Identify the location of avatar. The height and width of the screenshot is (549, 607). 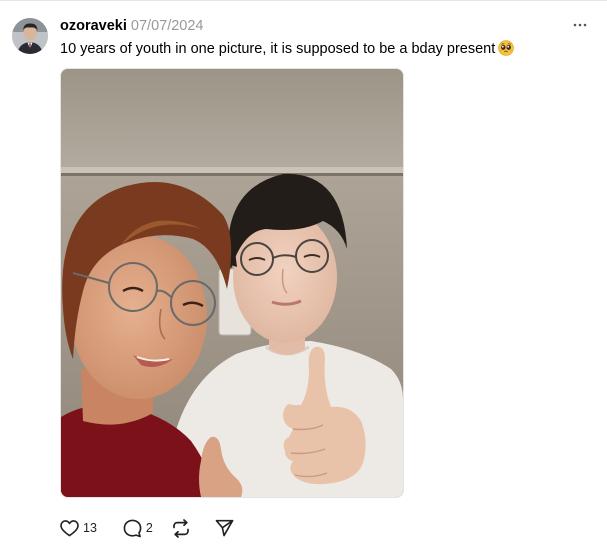
(30, 36).